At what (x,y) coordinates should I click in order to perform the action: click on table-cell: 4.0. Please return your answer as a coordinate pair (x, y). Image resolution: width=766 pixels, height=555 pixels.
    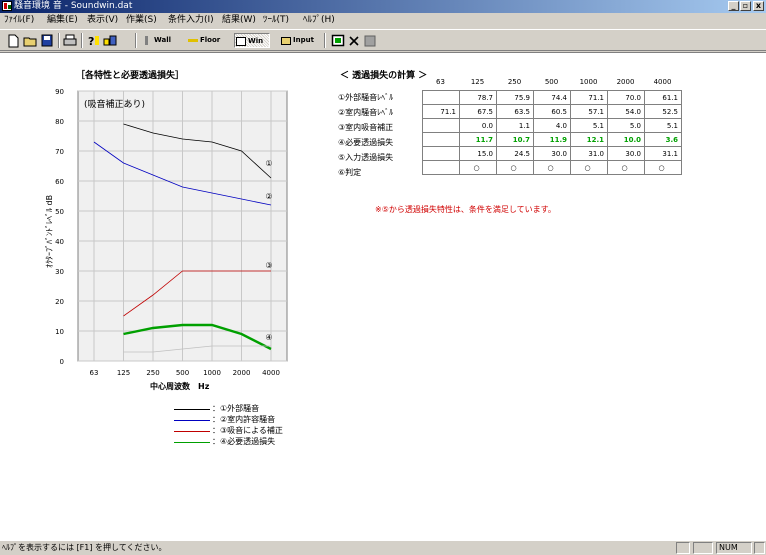
    Looking at the image, I should click on (552, 125).